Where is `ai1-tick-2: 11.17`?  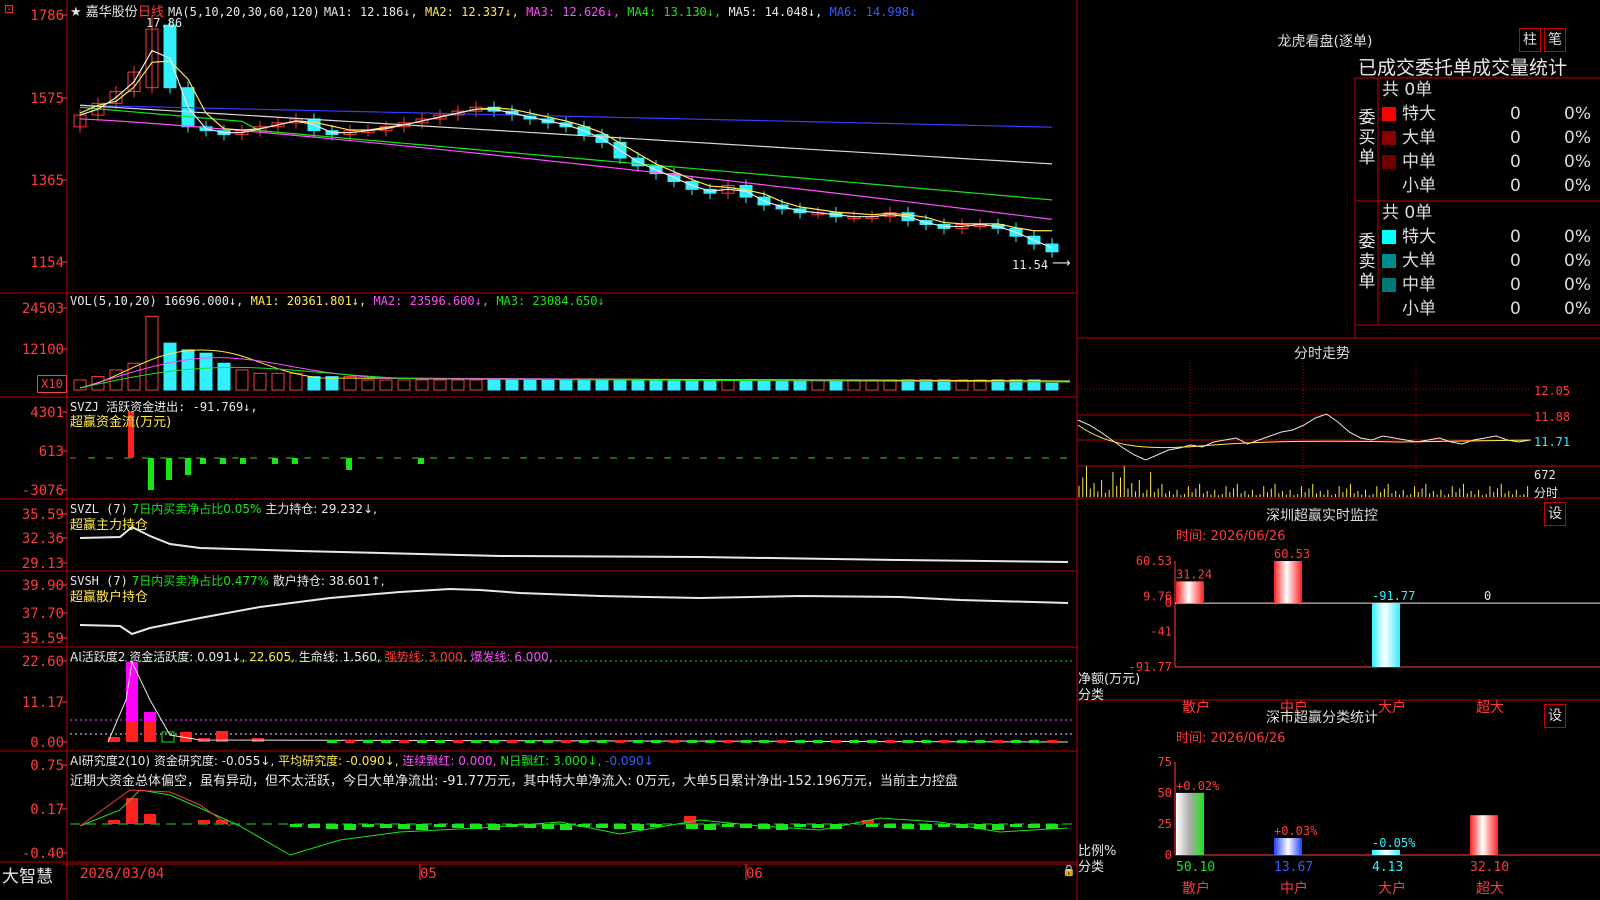 ai1-tick-2: 11.17 is located at coordinates (42, 703).